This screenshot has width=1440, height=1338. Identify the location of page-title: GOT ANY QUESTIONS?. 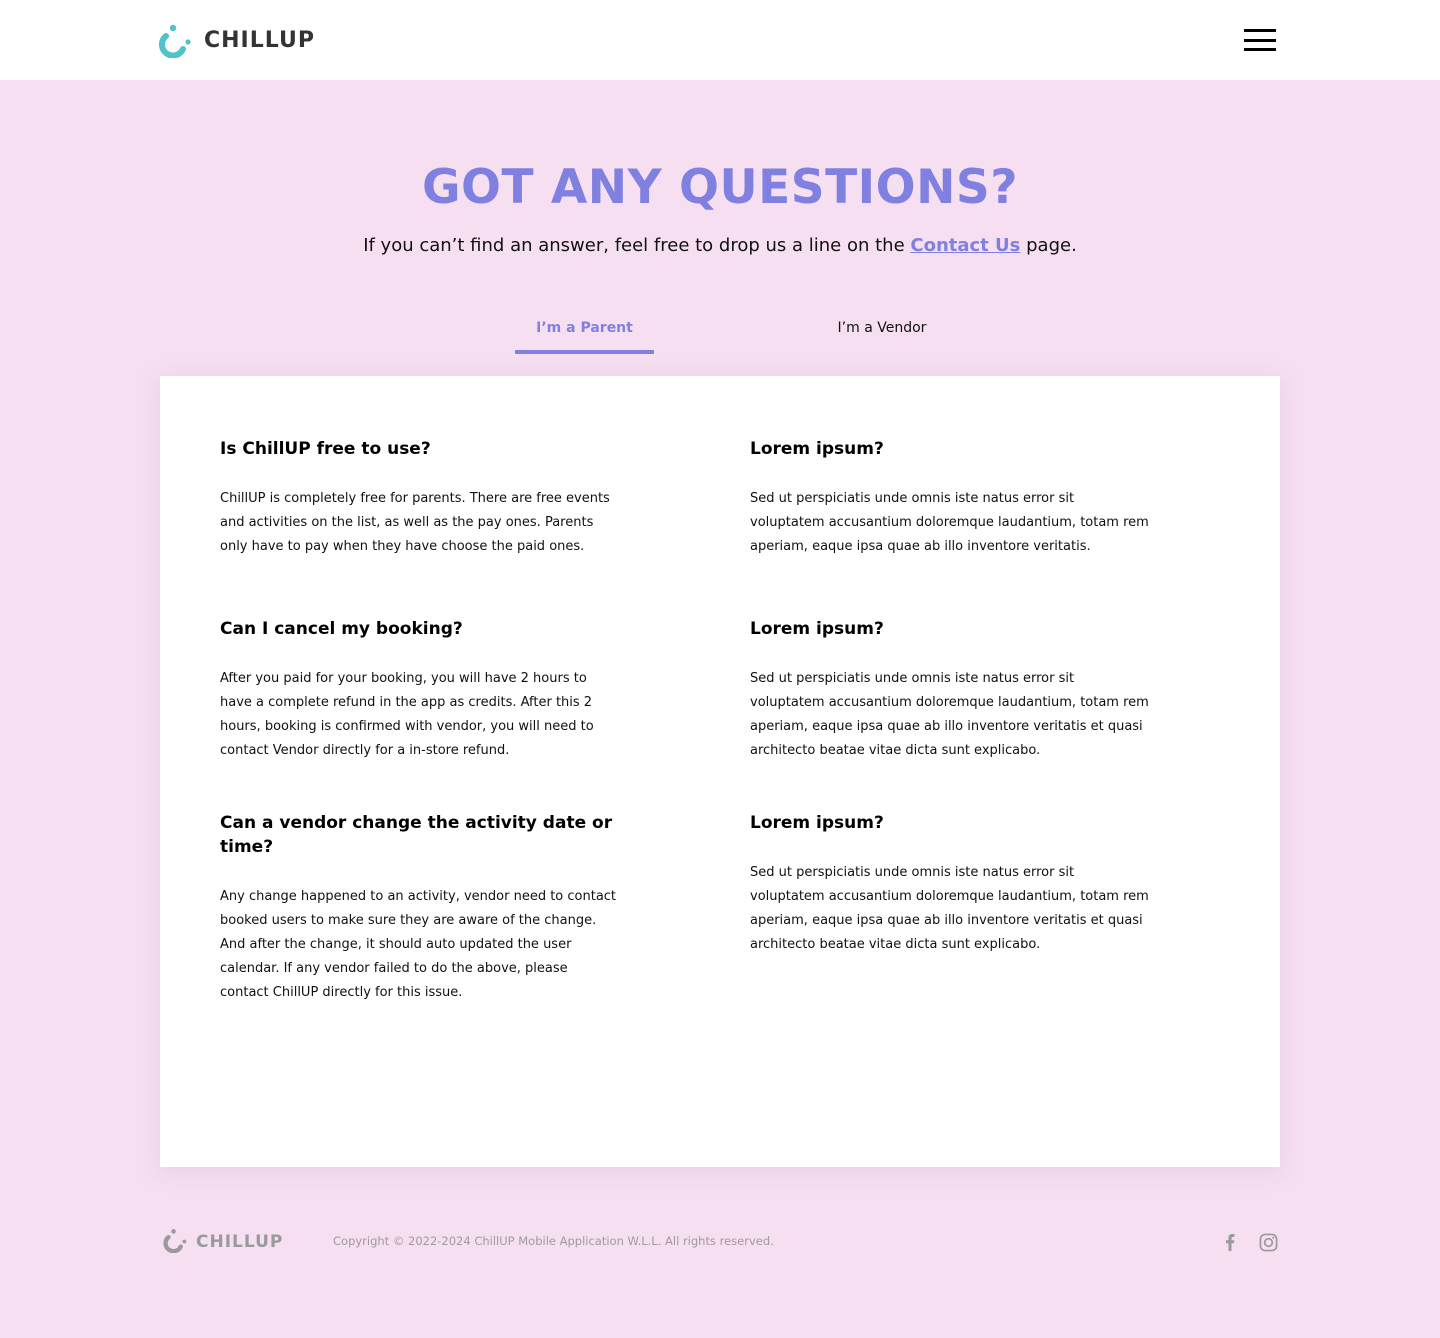
(720, 187).